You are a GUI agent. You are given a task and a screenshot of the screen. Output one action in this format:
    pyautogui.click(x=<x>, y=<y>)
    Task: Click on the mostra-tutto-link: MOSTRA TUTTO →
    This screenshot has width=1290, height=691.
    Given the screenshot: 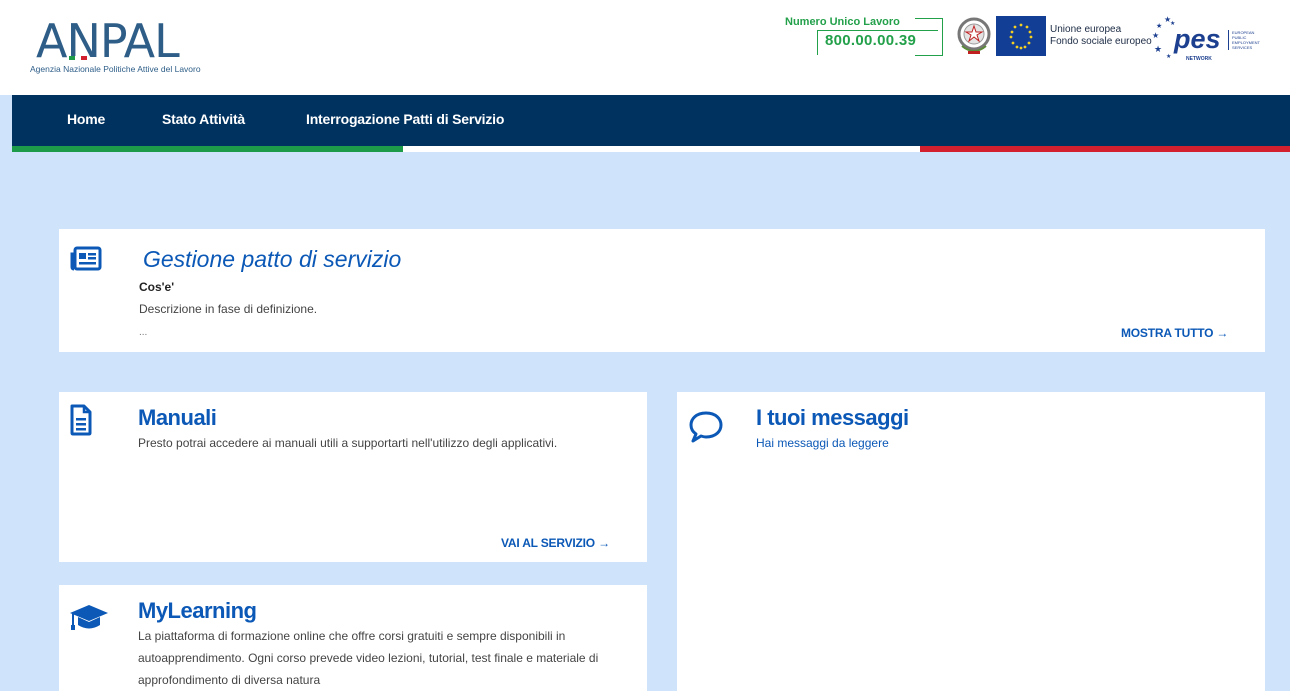 What is the action you would take?
    pyautogui.click(x=1174, y=333)
    